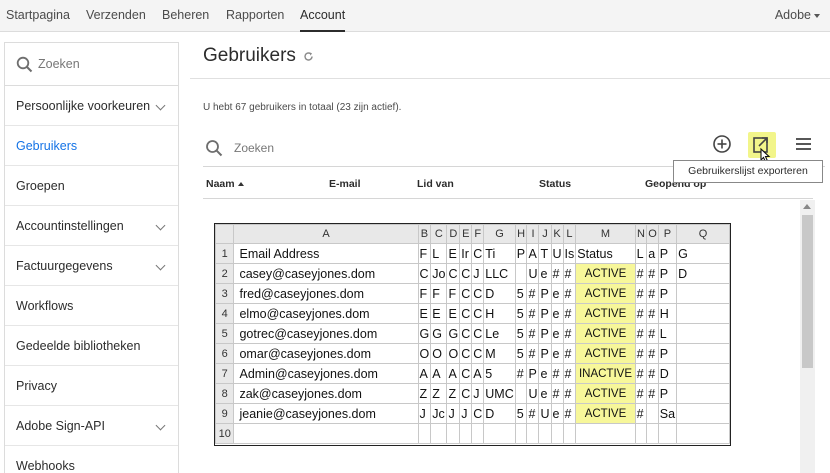 This screenshot has height=473, width=830. I want to click on column-header-lid-van: Lid van, so click(435, 184).